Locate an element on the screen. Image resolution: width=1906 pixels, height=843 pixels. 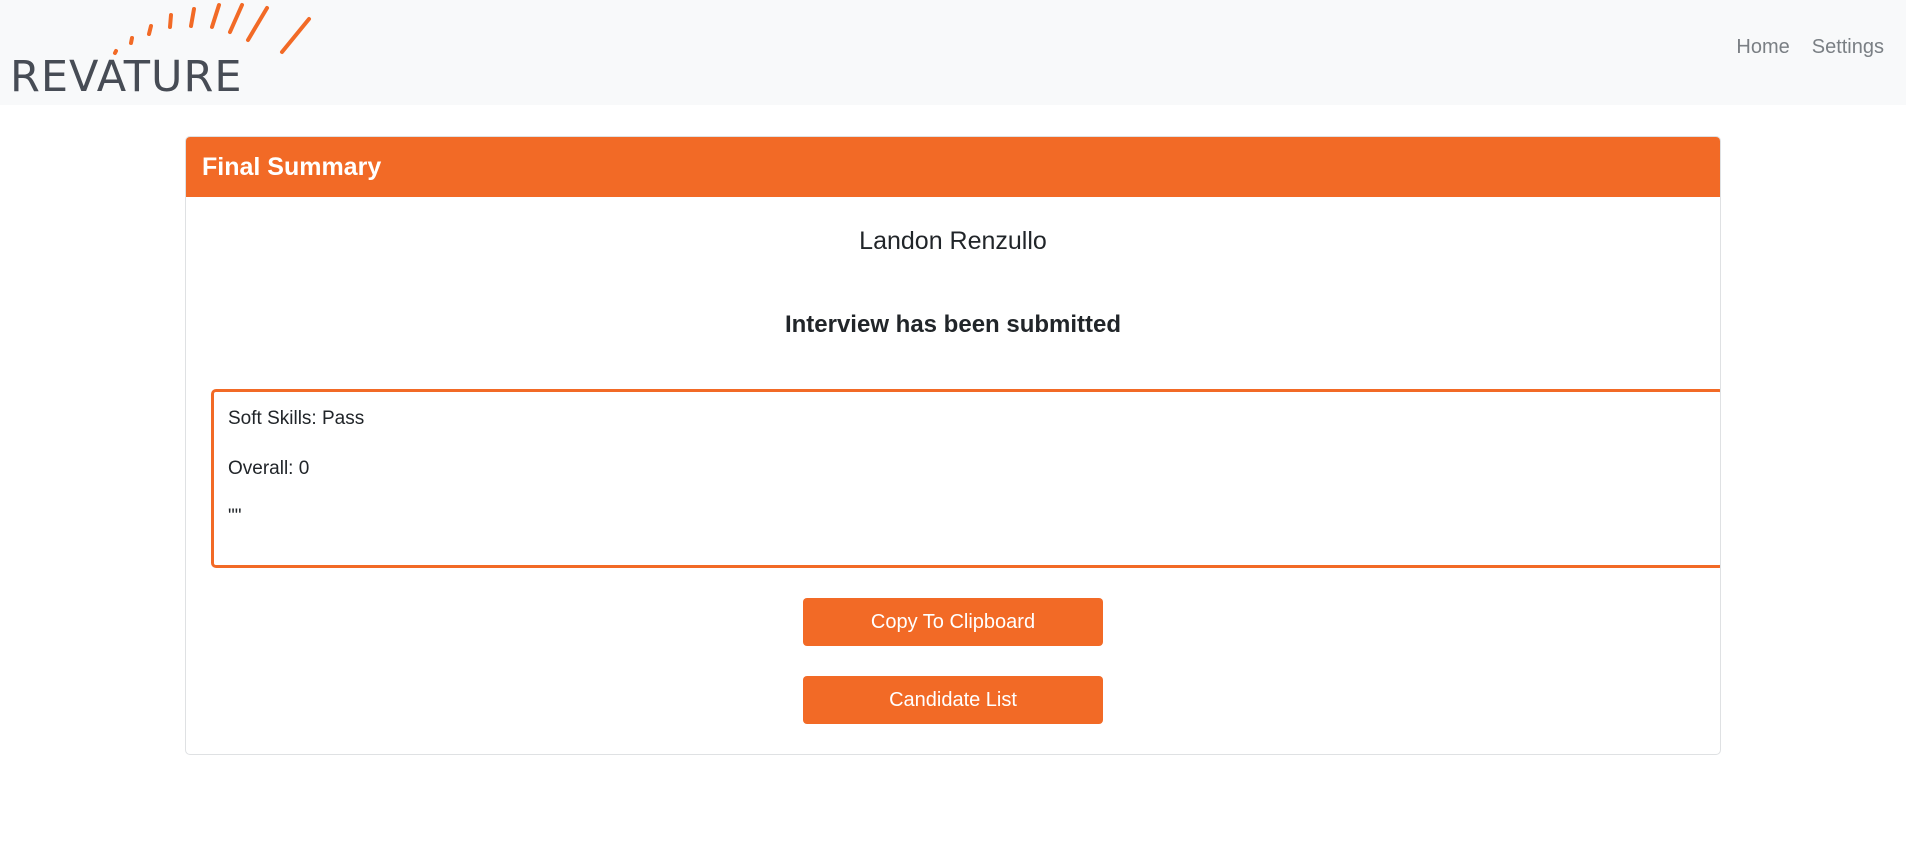
summary-line-soft-skills: Soft Skills: Pass is located at coordinates (296, 418).